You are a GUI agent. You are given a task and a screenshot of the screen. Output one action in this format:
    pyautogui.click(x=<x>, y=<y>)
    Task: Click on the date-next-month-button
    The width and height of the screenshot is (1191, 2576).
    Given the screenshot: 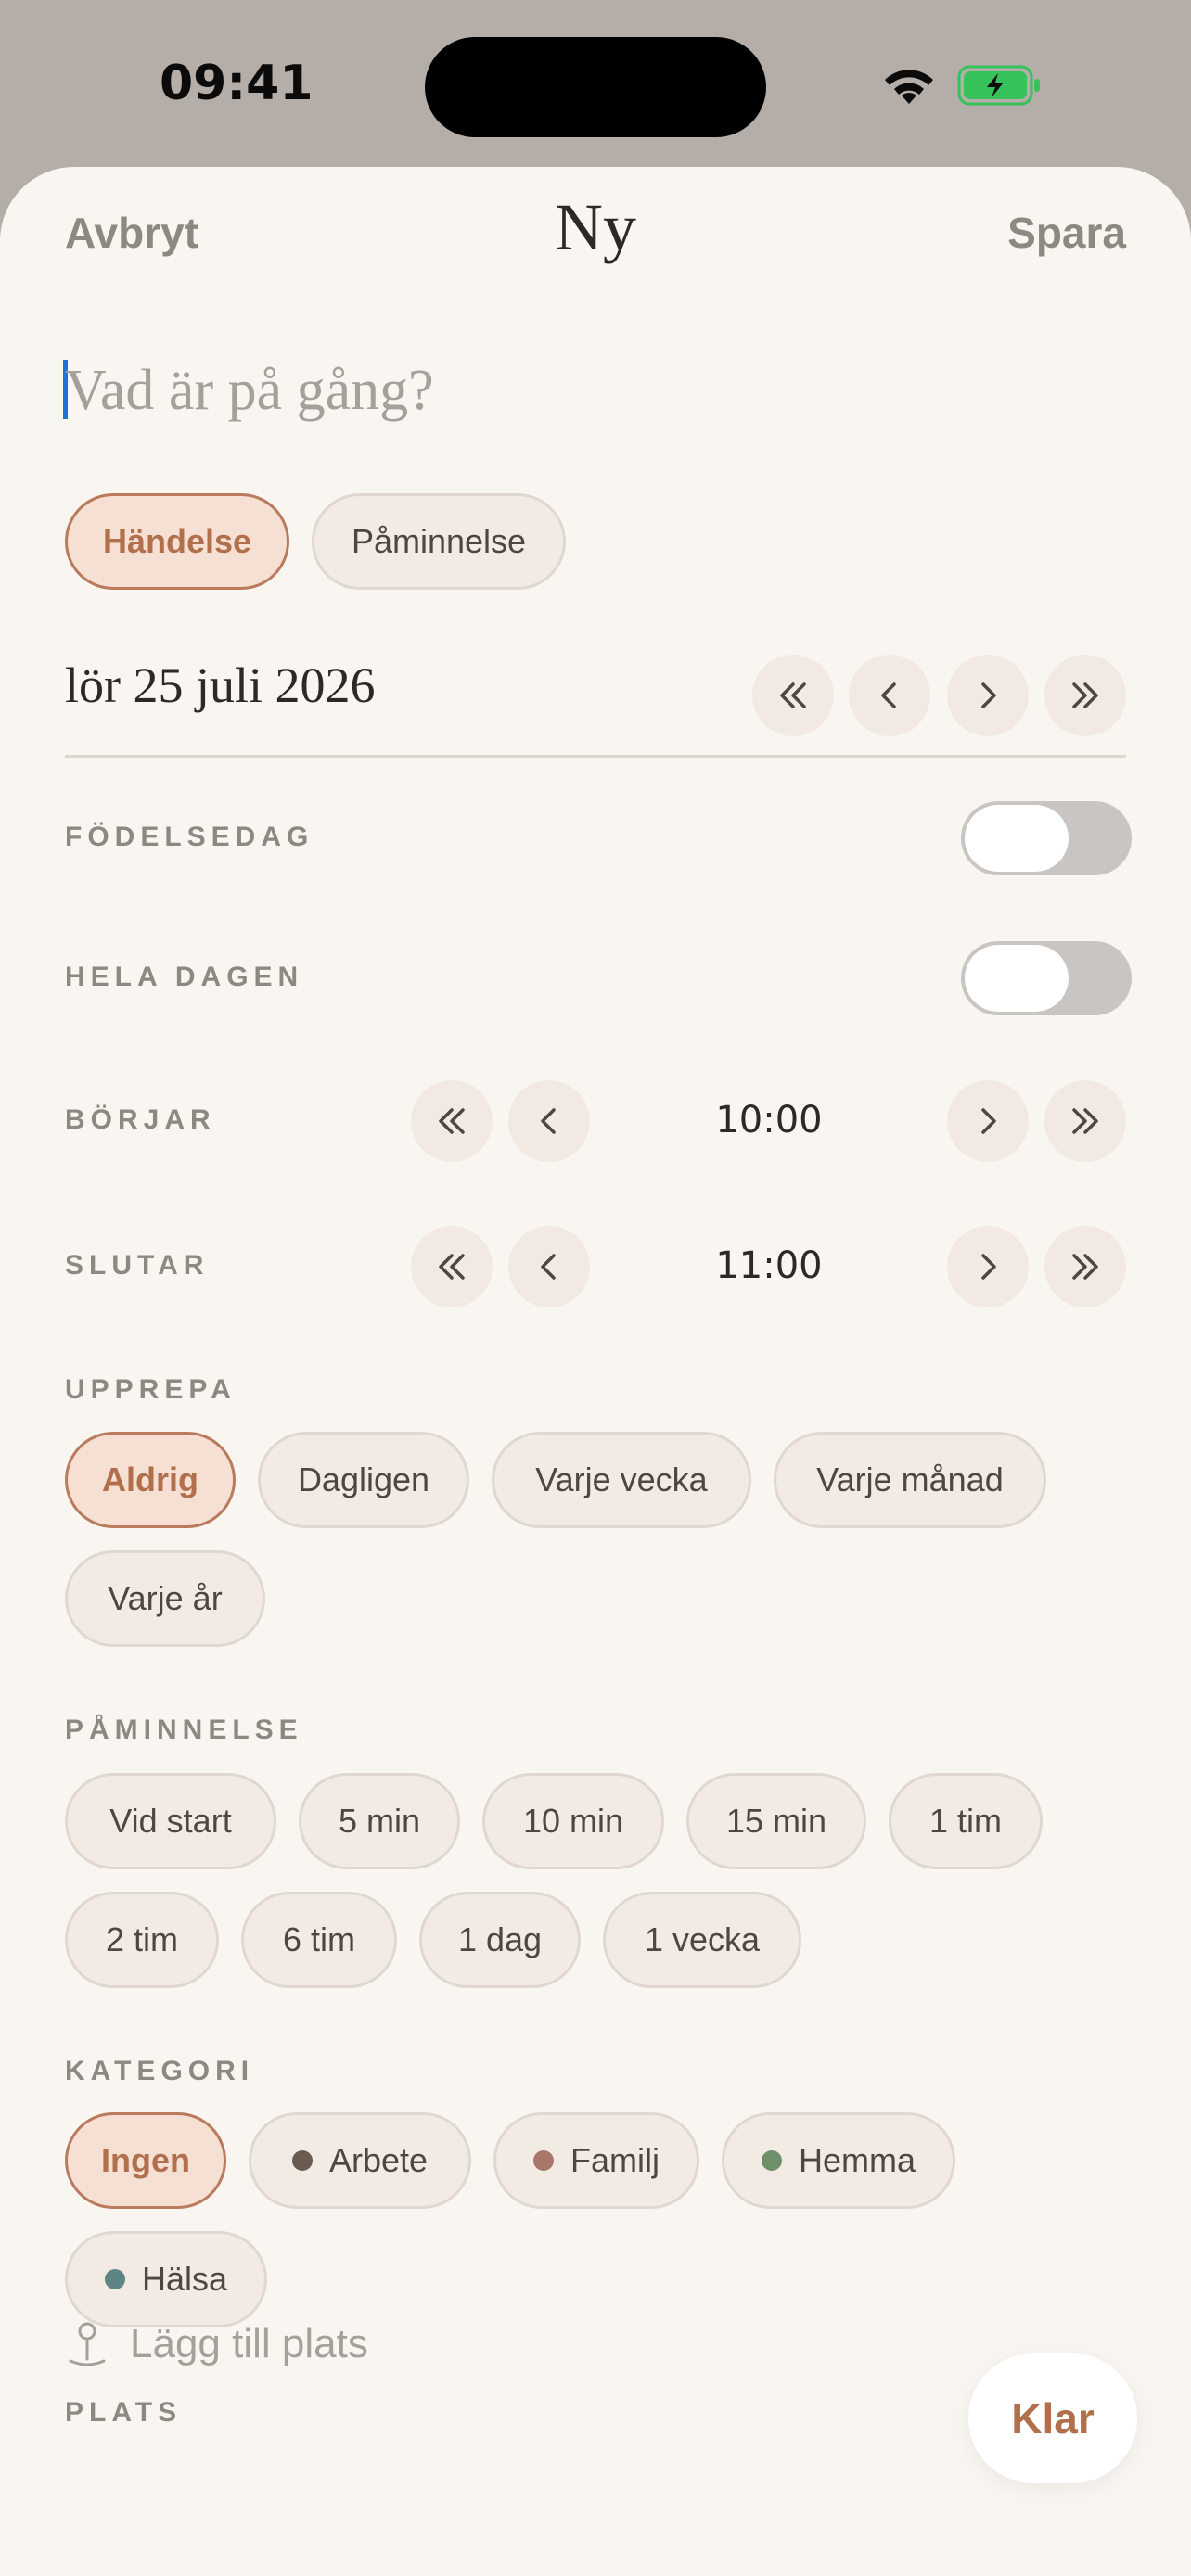 What is the action you would take?
    pyautogui.click(x=1085, y=695)
    